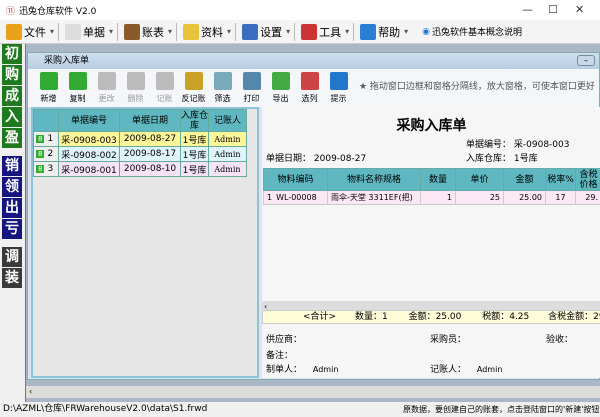  What do you see at coordinates (12, 229) in the screenshot?
I see `sidebar-button: 亏` at bounding box center [12, 229].